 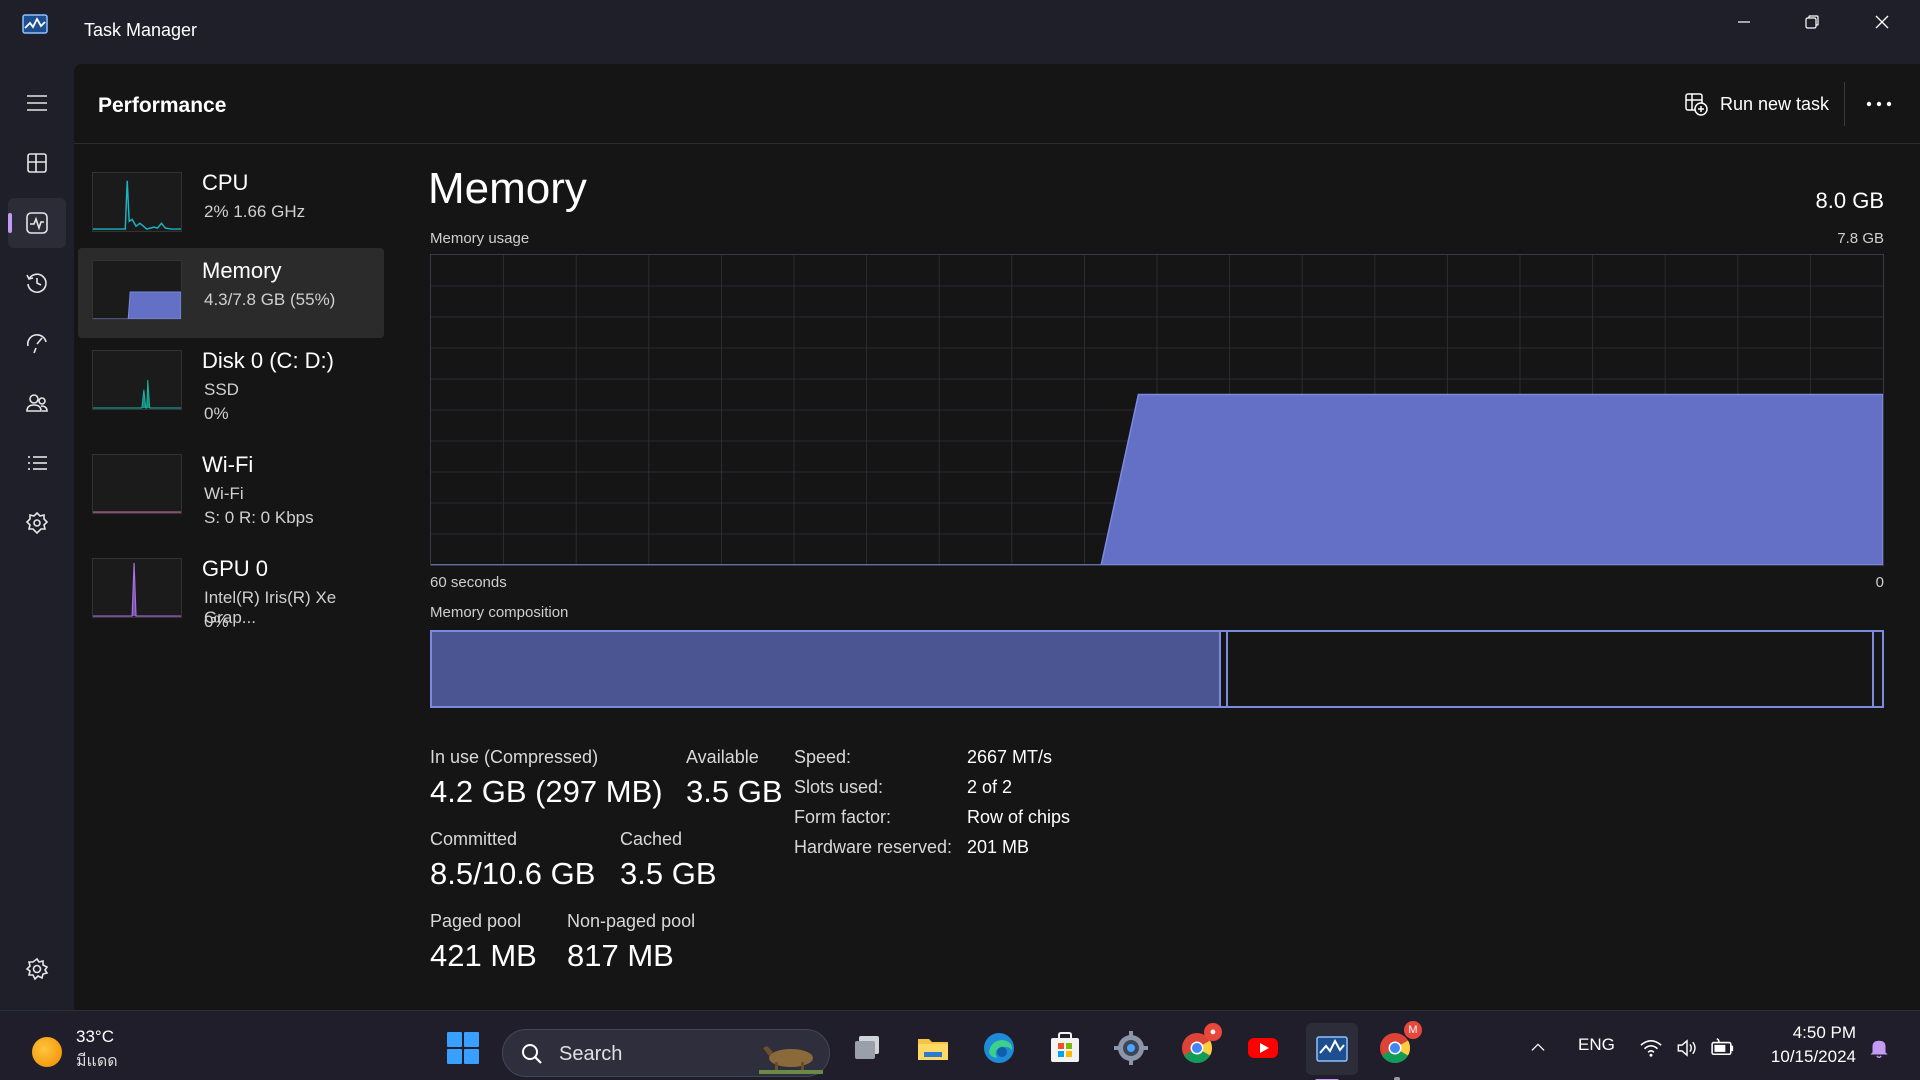 What do you see at coordinates (666, 1053) in the screenshot?
I see `taskbar-search: Search` at bounding box center [666, 1053].